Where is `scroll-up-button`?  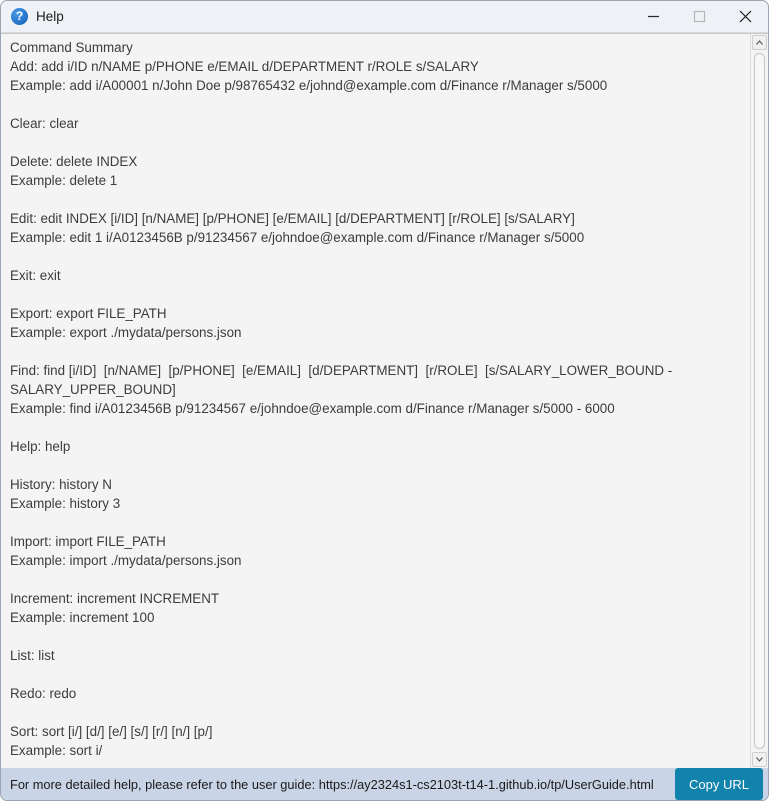
scroll-up-button is located at coordinates (759, 42).